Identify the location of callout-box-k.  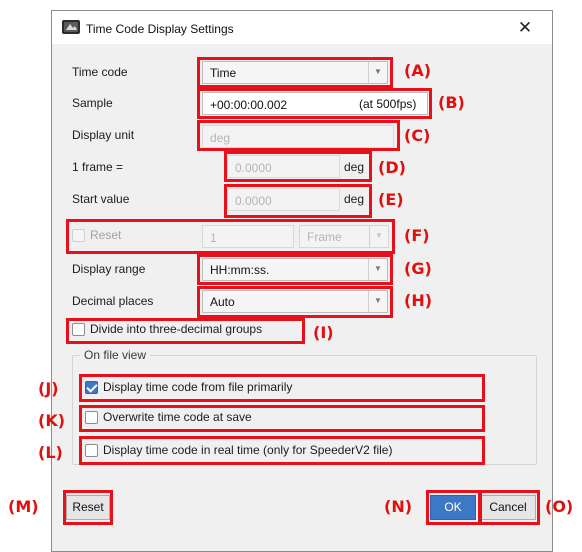
(282, 418).